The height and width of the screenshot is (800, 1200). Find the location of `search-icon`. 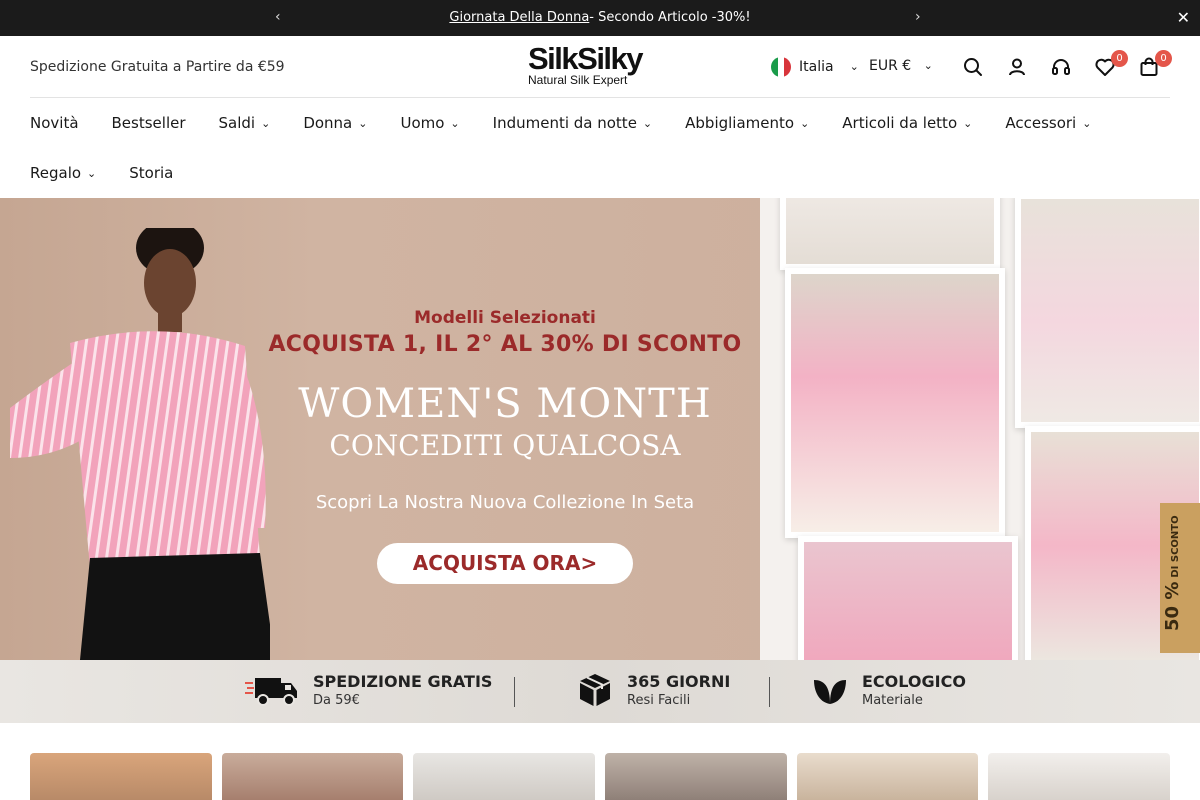

search-icon is located at coordinates (973, 67).